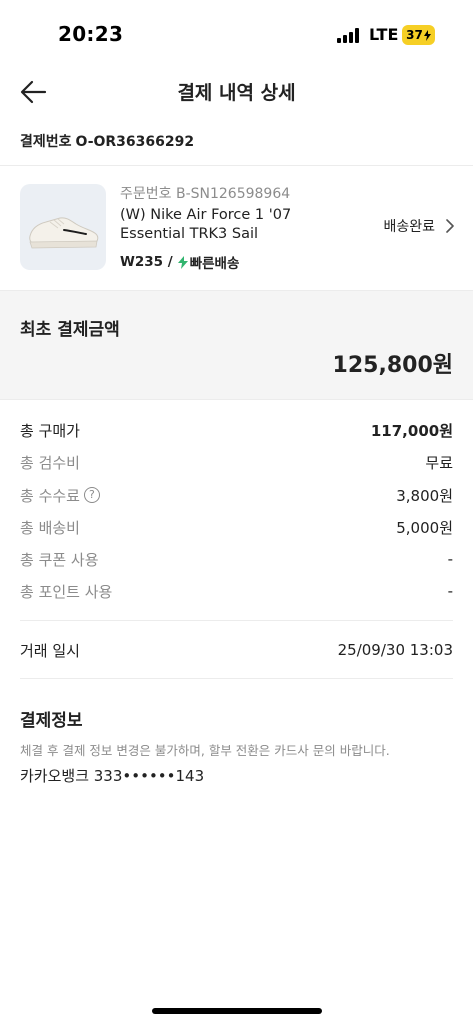 This screenshot has width=473, height=1024. I want to click on breakdown-value: 3,800원, so click(424, 495).